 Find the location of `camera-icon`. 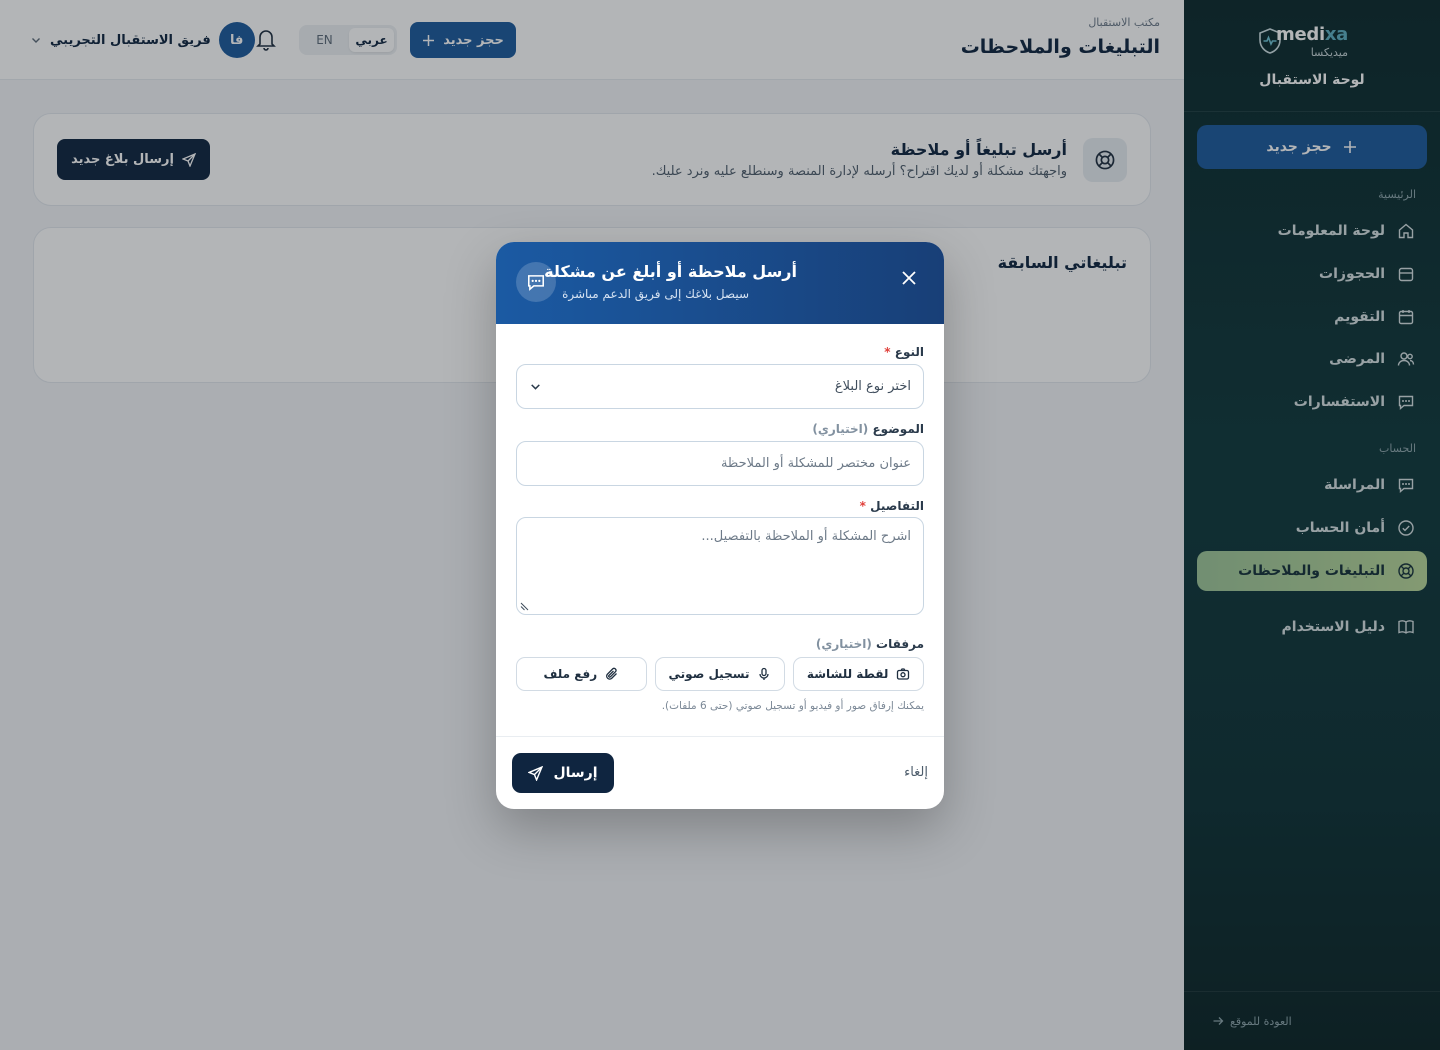

camera-icon is located at coordinates (903, 674).